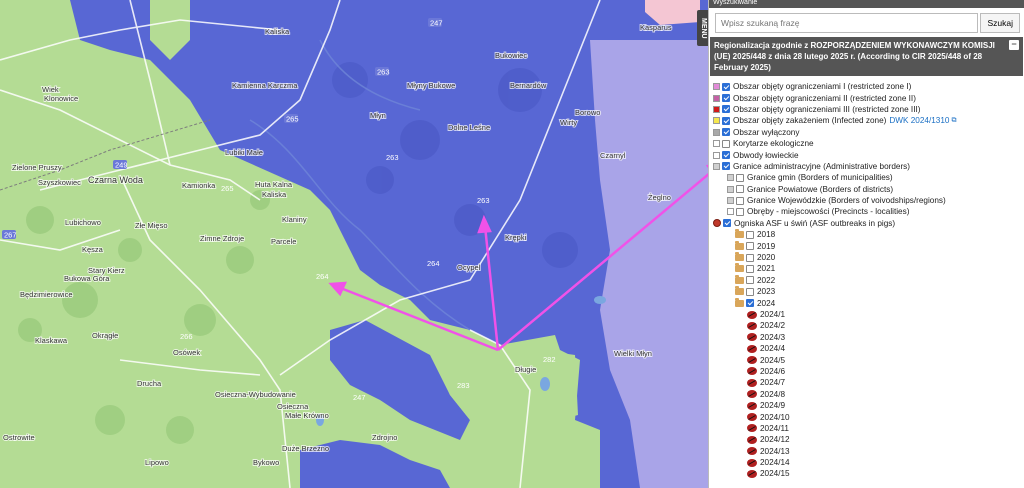 The image size is (1024, 488). Describe the element at coordinates (766, 269) in the screenshot. I see `year-label: 2021` at that location.